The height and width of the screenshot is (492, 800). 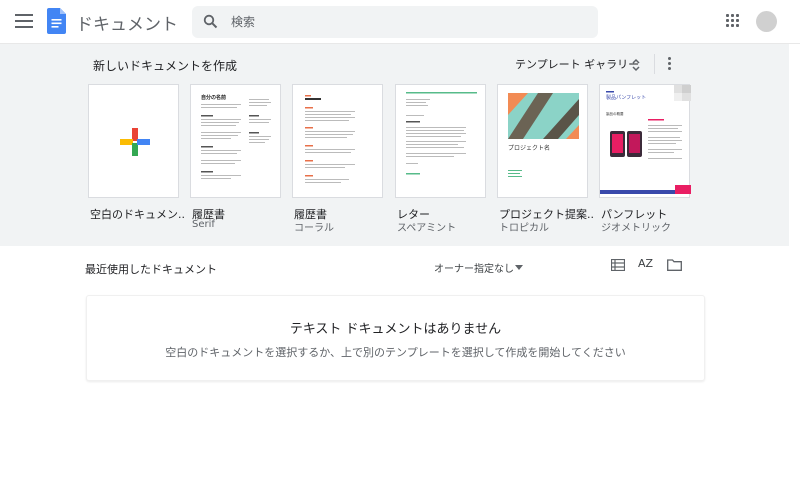 I want to click on template-brochure-sub: ジオメトリック, so click(x=636, y=228).